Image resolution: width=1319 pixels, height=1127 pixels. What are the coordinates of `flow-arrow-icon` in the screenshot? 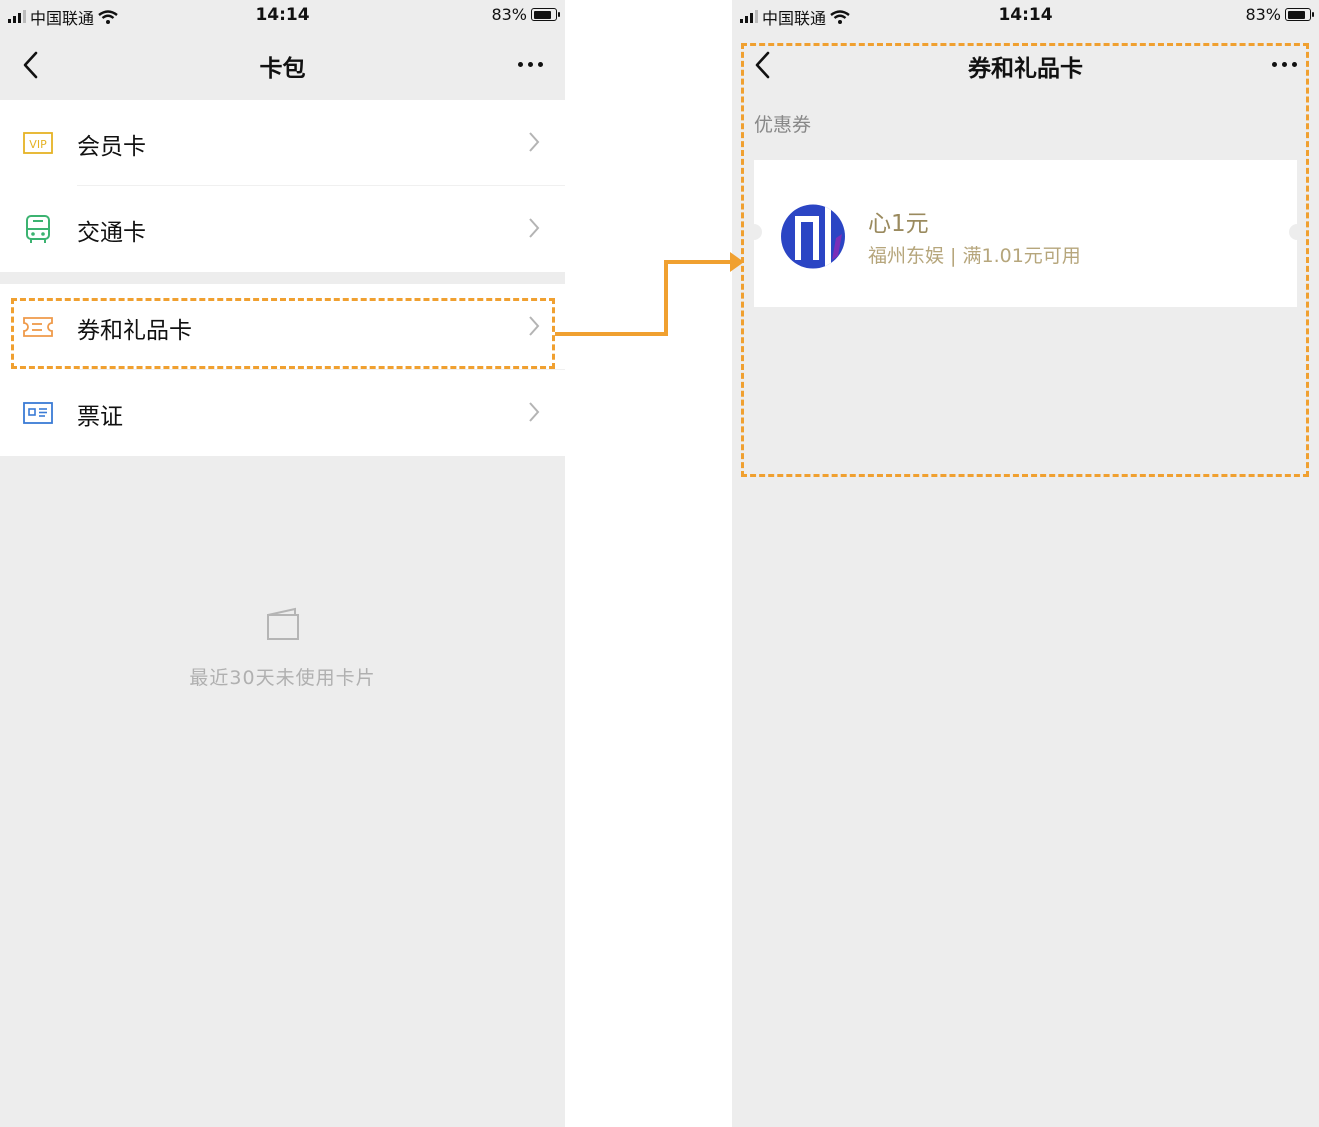 It's located at (649, 294).